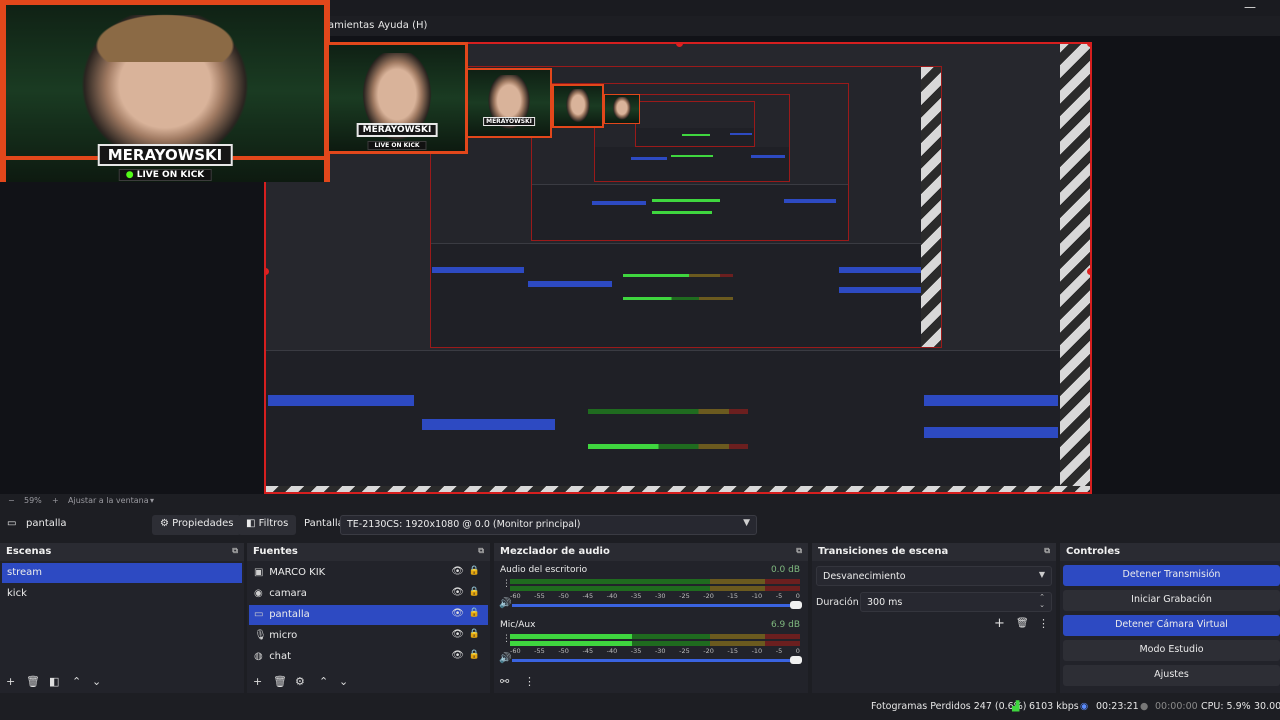  What do you see at coordinates (122, 618) in the screenshot?
I see `scenes-dock: Escenas ⧉ stream kick + 🗑 ◧ ⌃ ⌄` at bounding box center [122, 618].